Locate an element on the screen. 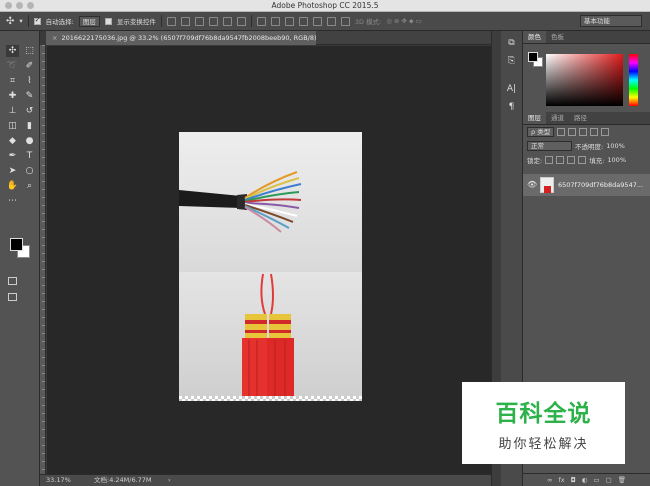 This screenshot has width=650, height=486. fill-label: 填充: is located at coordinates (597, 161).